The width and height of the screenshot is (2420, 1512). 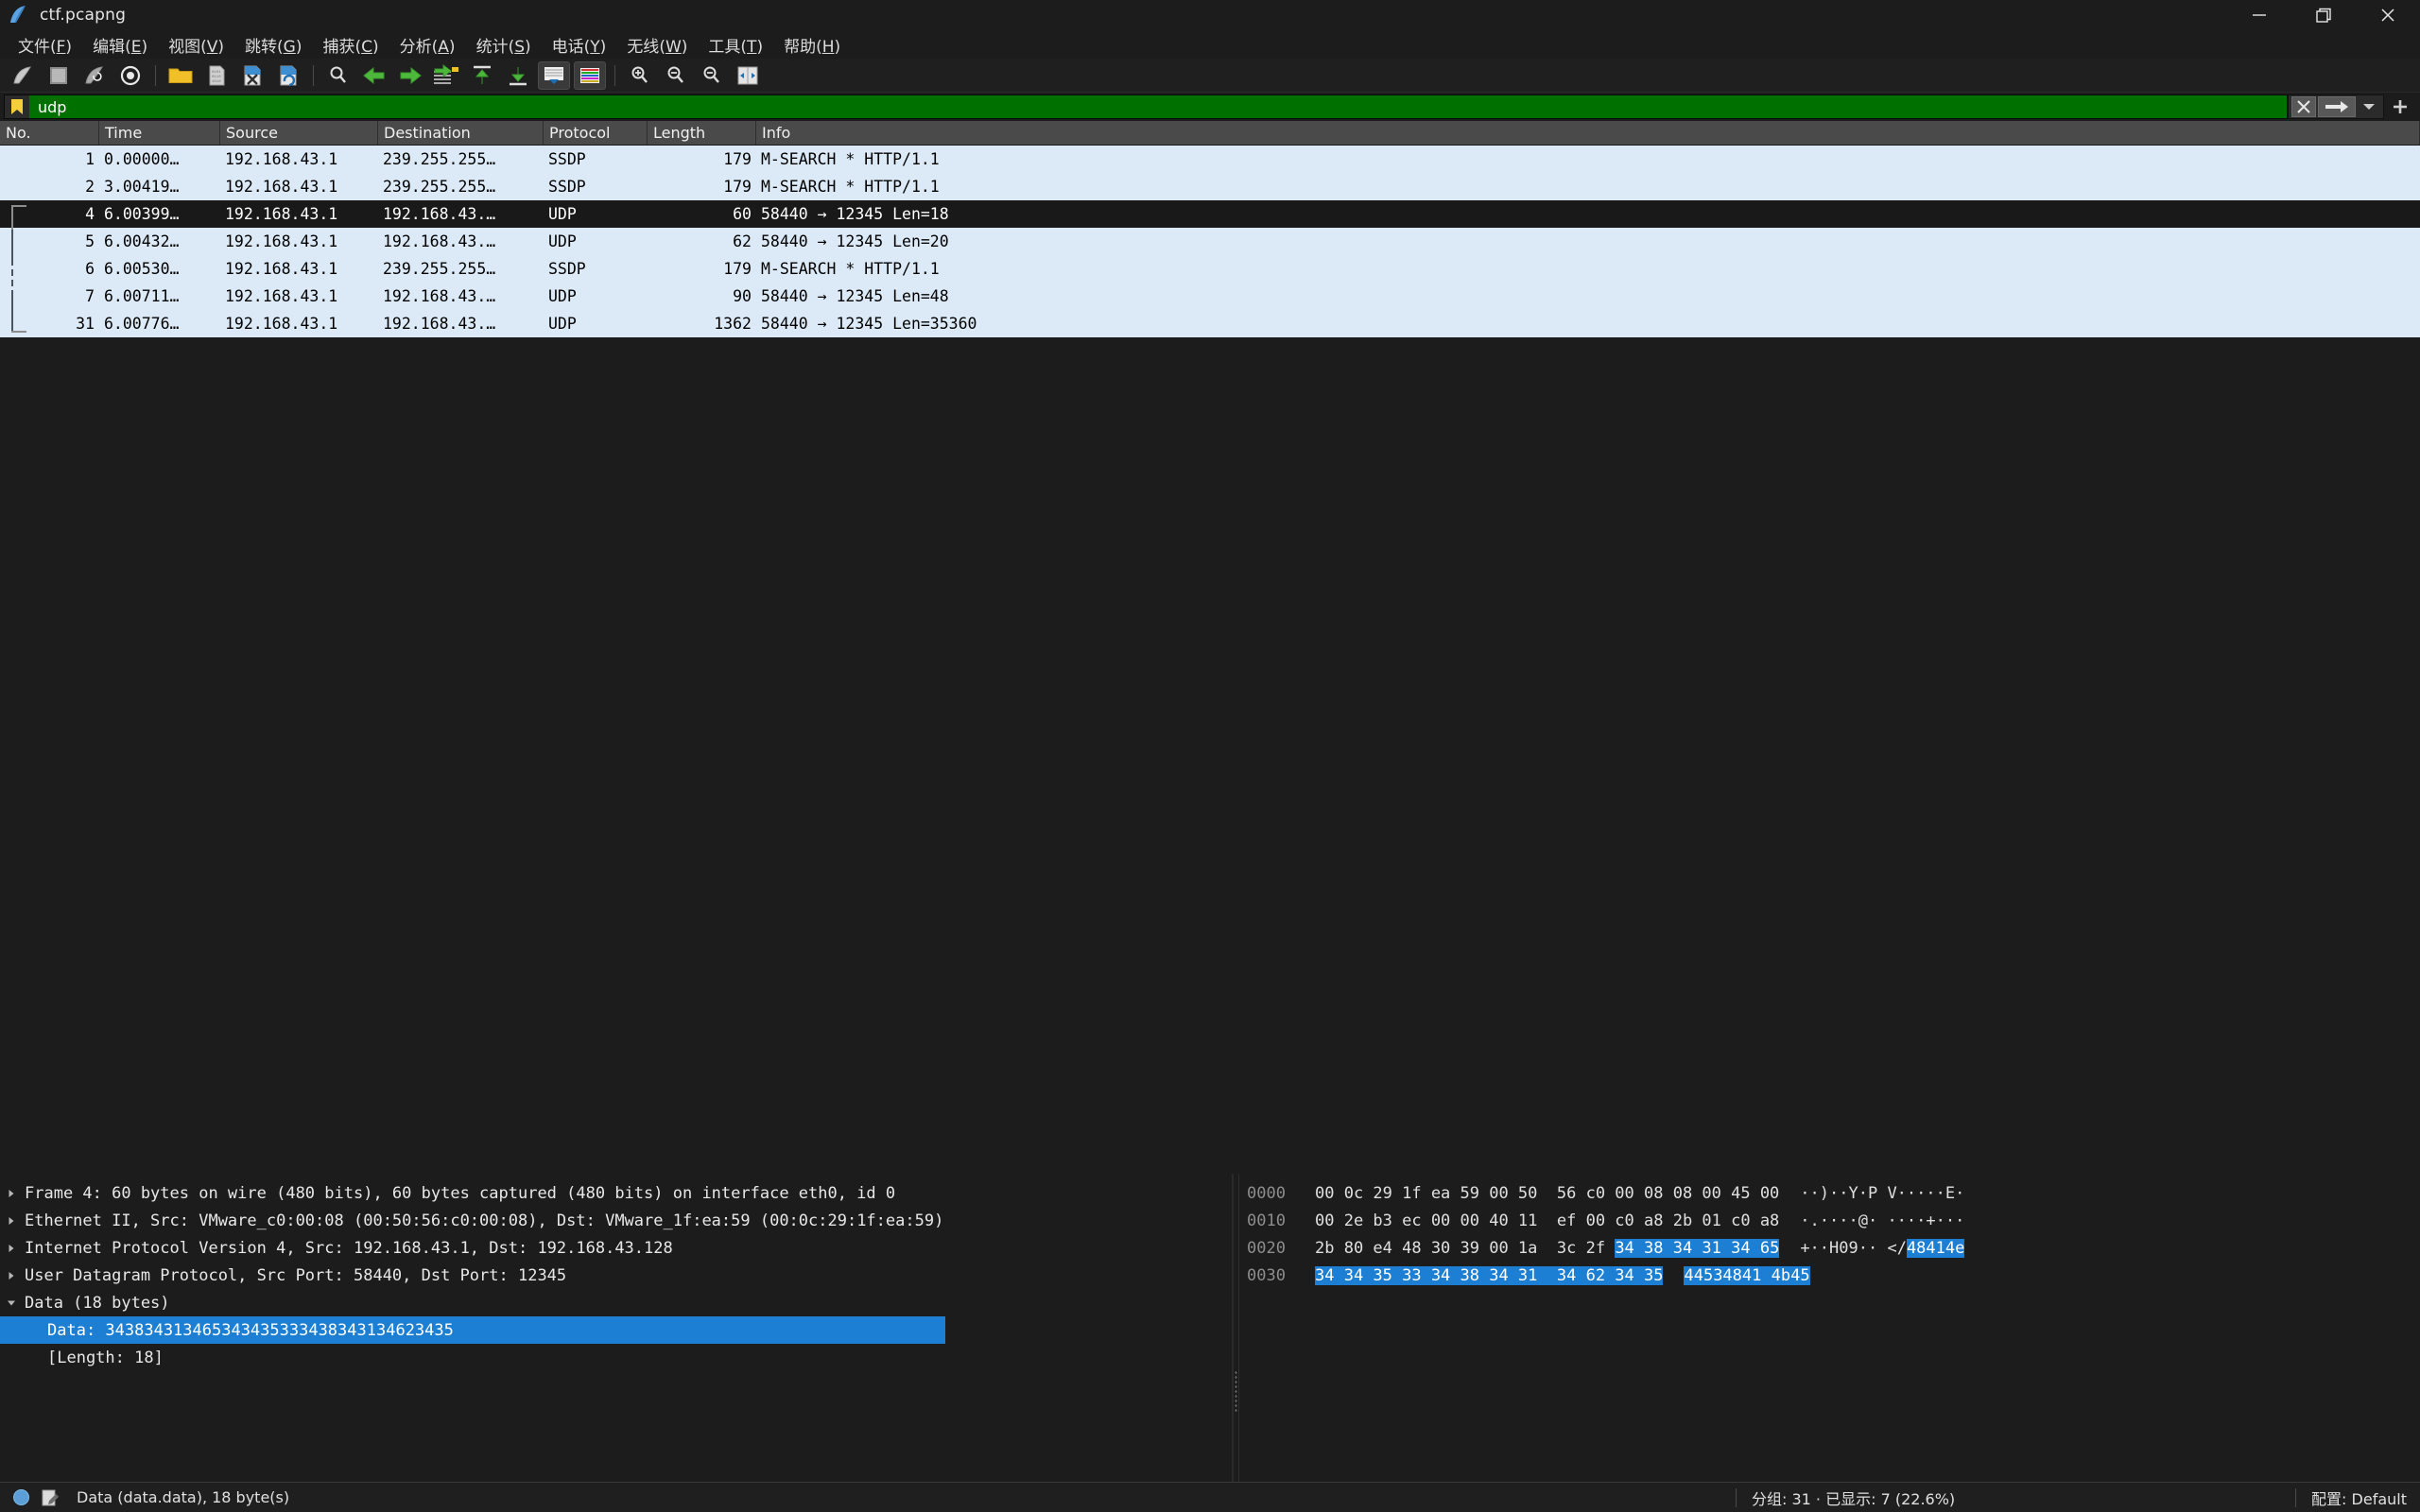 I want to click on menu-edit: 编辑(E), so click(x=120, y=45).